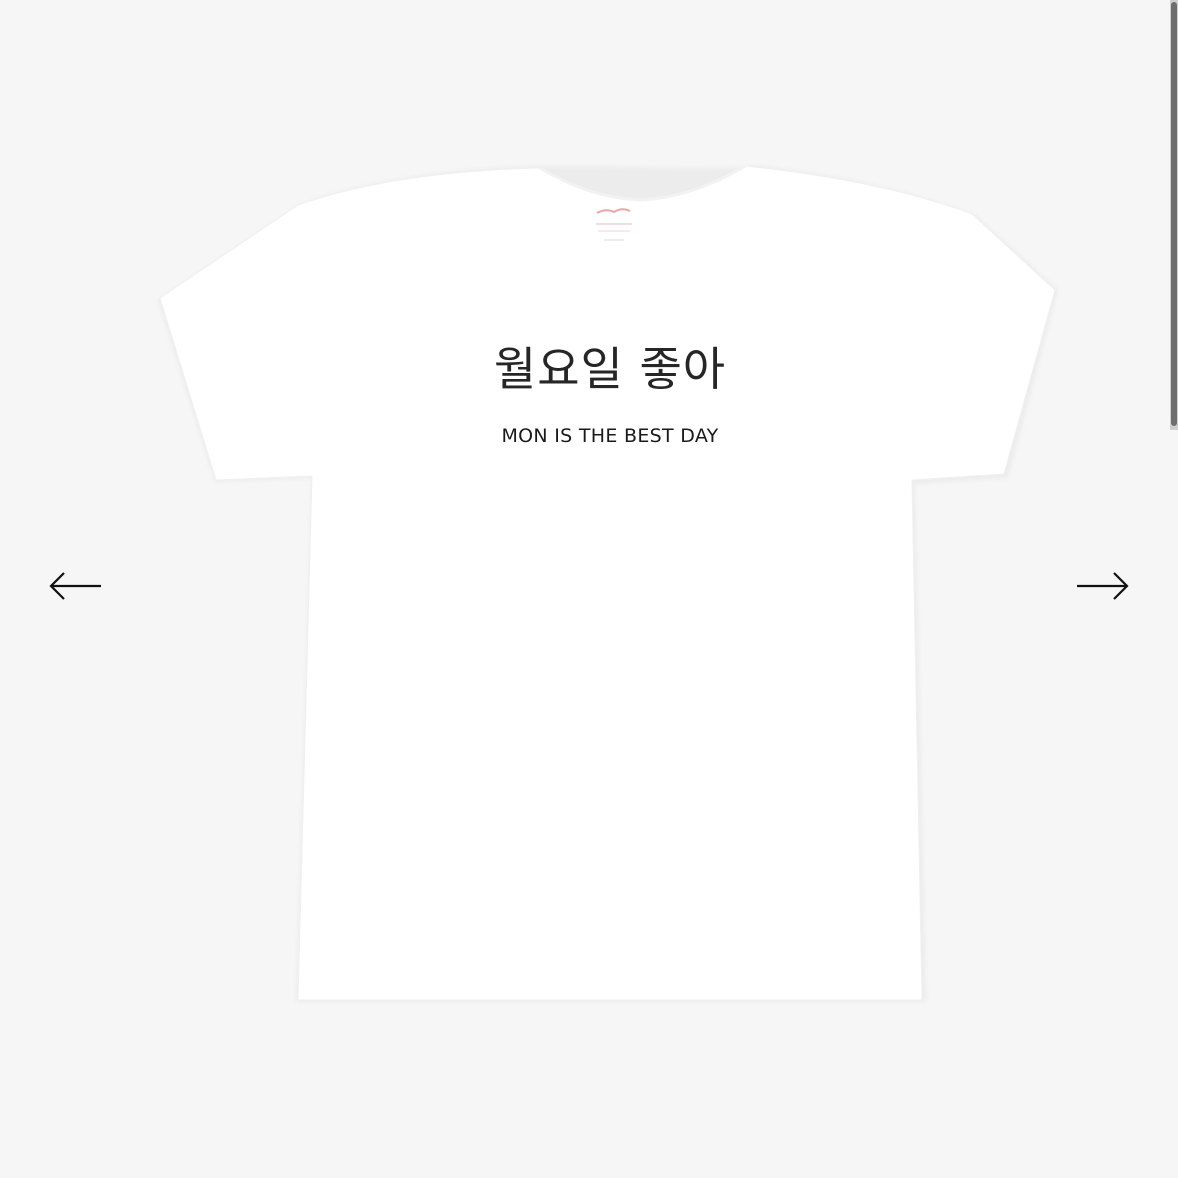 The image size is (1178, 1178). I want to click on shirt-print-korean: 월요일 좋아, so click(610, 369).